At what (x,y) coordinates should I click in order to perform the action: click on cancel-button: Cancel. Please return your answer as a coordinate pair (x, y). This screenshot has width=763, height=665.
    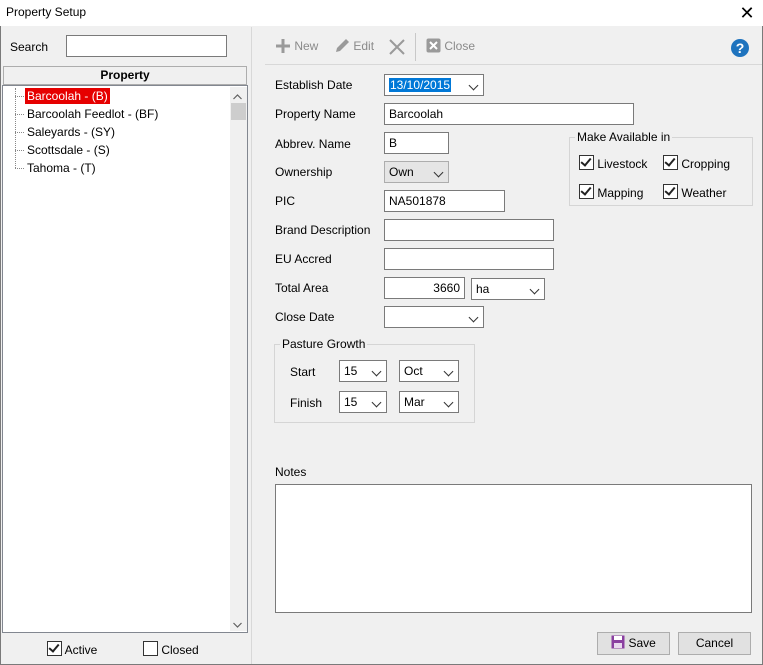
    Looking at the image, I should click on (714, 643).